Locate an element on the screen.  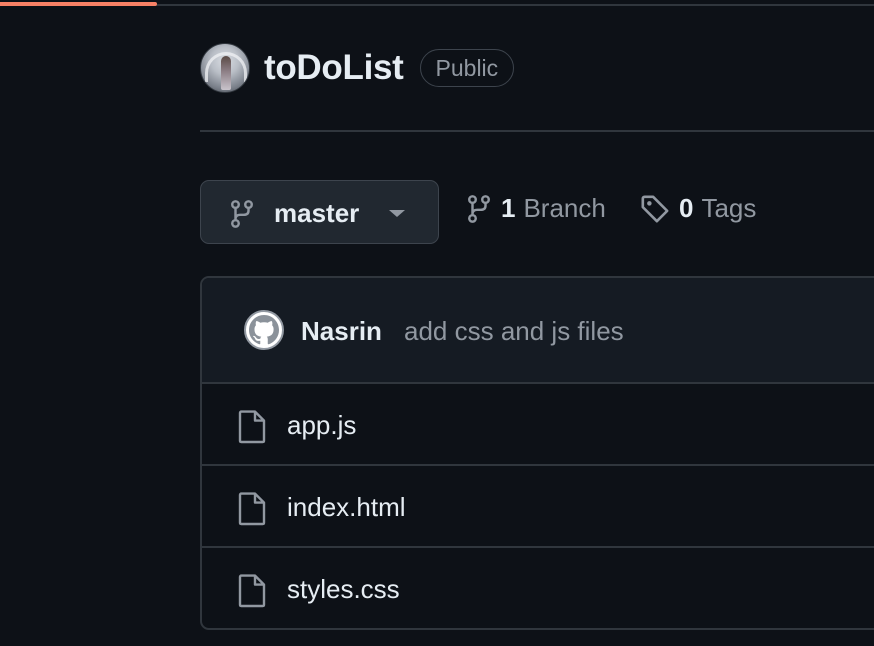
tag-count: 0 is located at coordinates (686, 208).